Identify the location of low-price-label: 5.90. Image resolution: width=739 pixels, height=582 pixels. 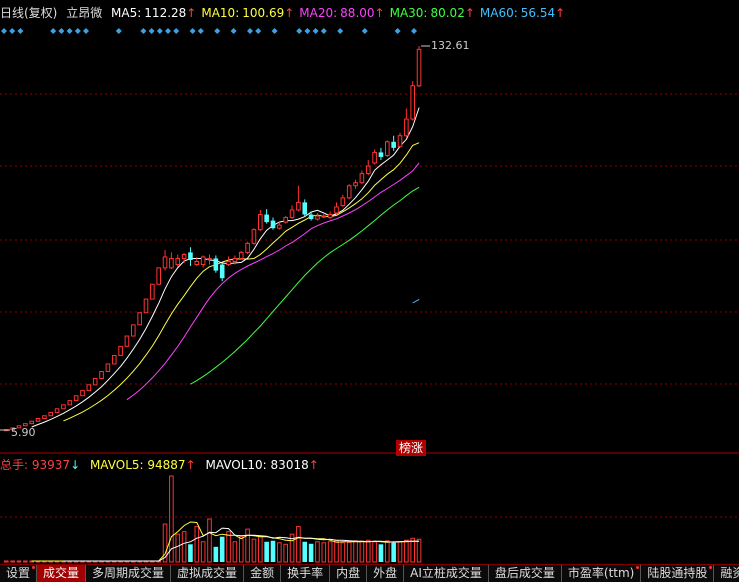
(23, 432).